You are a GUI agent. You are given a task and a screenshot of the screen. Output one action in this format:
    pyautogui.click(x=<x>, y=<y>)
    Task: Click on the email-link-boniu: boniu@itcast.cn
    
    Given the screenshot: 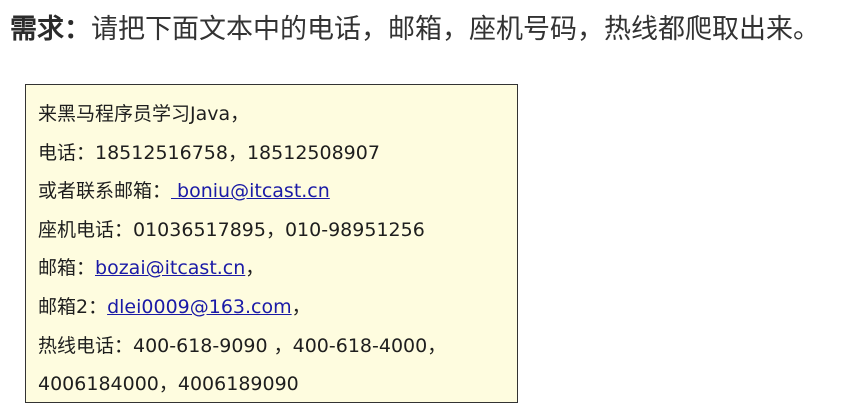 What is the action you would take?
    pyautogui.click(x=250, y=191)
    